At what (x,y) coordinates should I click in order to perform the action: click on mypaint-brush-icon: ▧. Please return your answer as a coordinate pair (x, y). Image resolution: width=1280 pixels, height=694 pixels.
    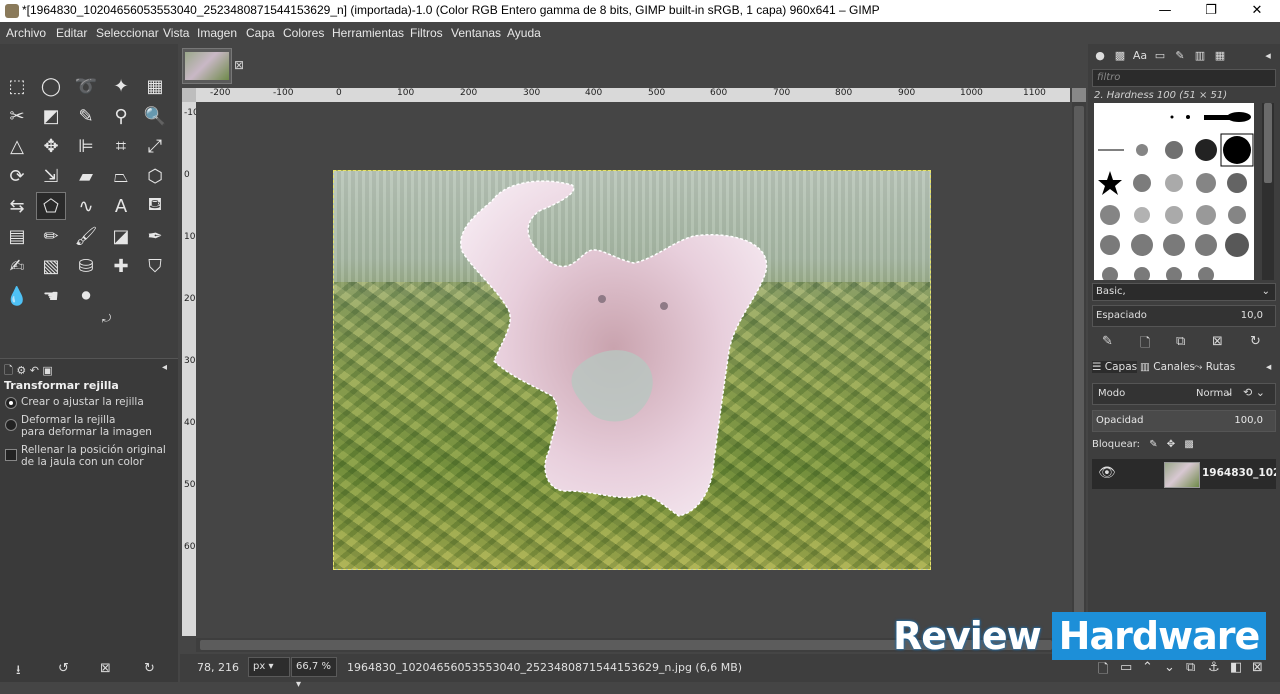
    Looking at the image, I should click on (51, 266).